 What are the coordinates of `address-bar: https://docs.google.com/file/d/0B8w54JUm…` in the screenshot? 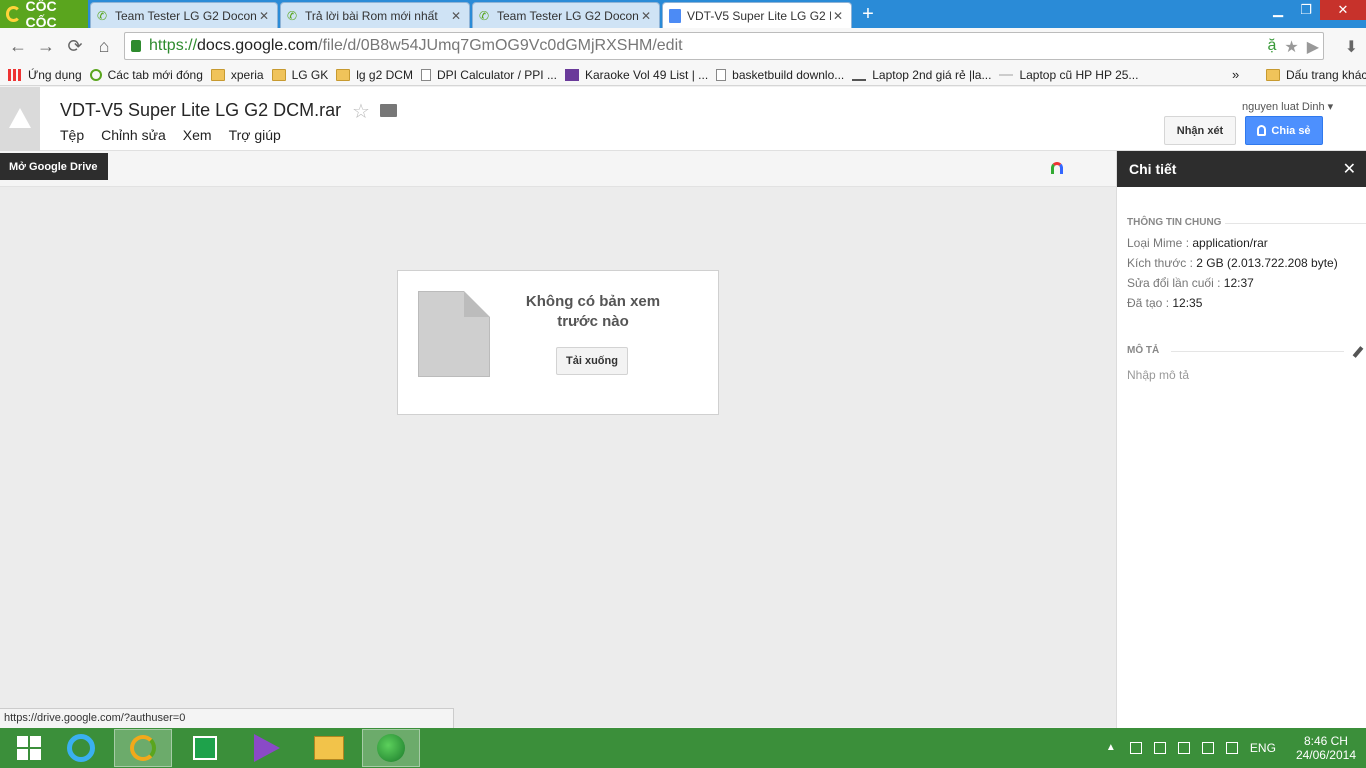 It's located at (724, 46).